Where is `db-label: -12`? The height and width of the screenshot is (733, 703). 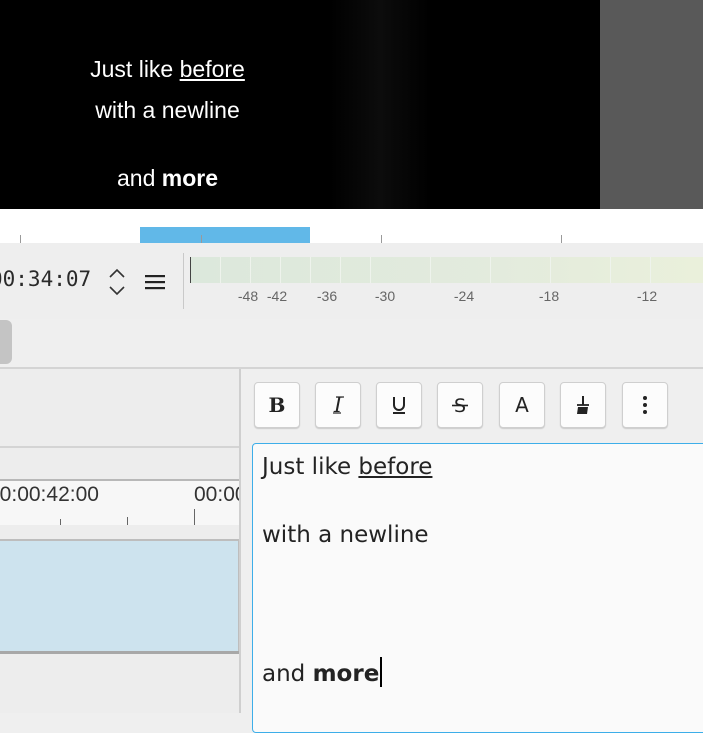 db-label: -12 is located at coordinates (647, 296).